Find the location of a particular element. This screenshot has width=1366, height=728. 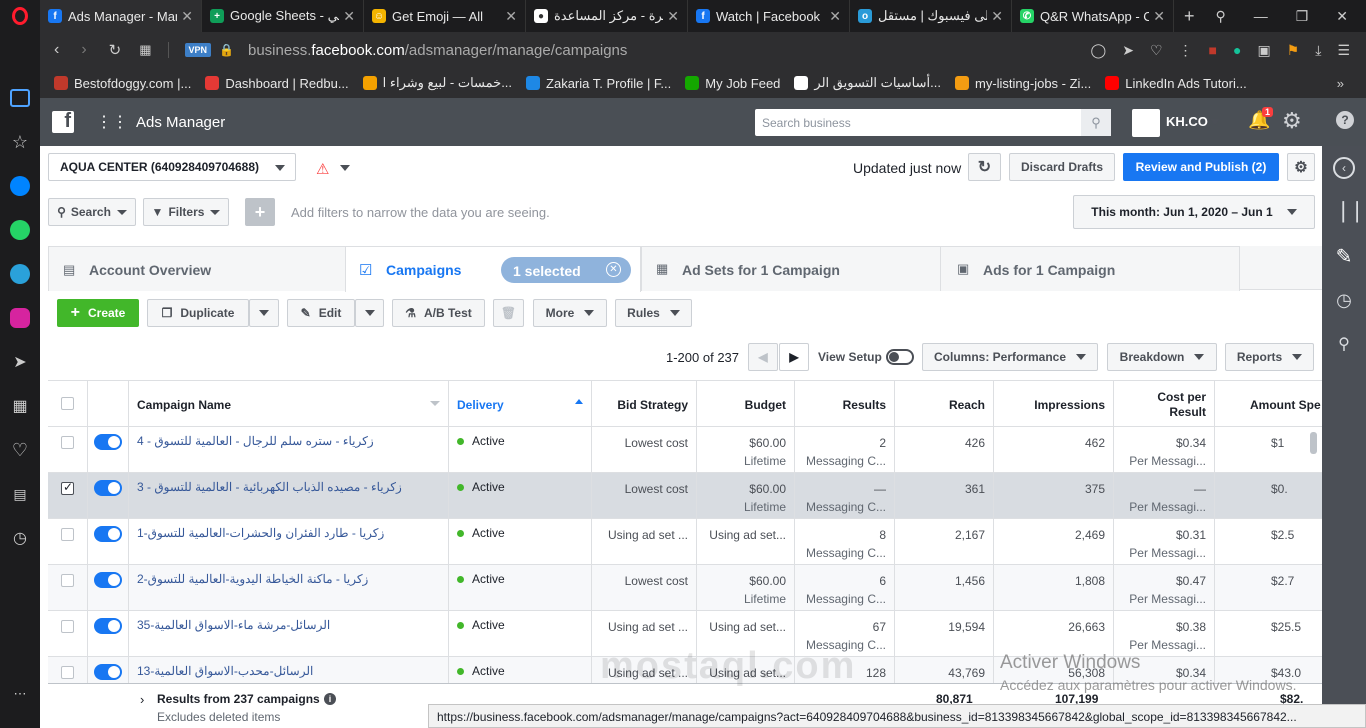

settings-button: ⚙ is located at coordinates (1301, 167).